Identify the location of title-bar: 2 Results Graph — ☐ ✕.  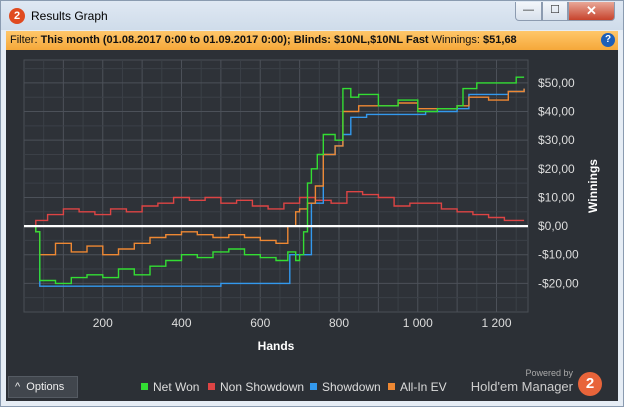
(312, 15).